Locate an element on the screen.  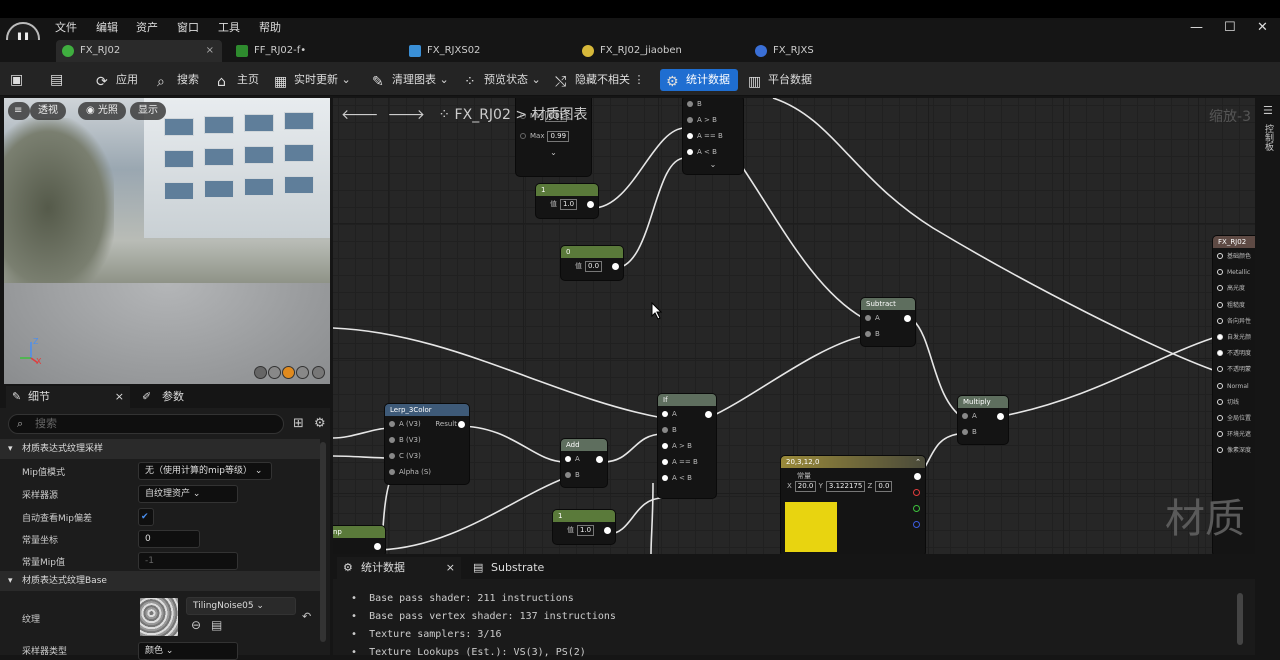
custom-mesh-icon is located at coordinates (318, 372).